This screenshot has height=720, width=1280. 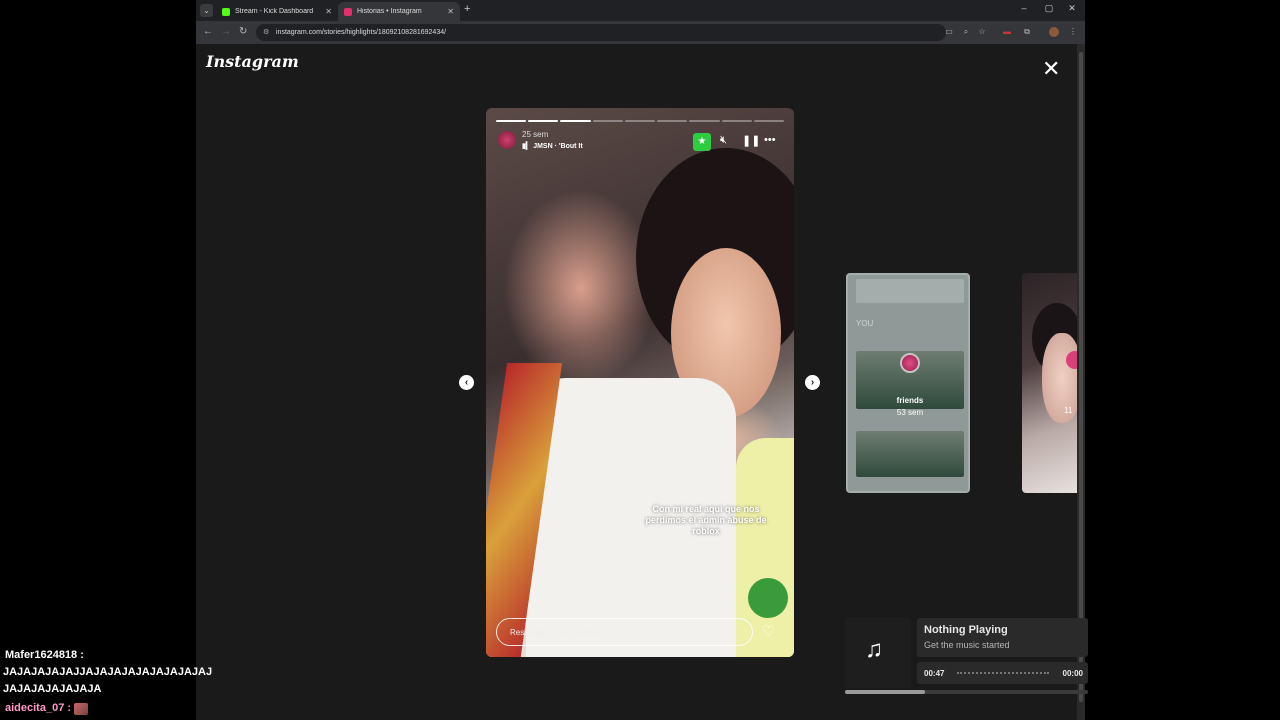 I want to click on tab-title: Stream - Kick Dashboard, so click(x=274, y=11).